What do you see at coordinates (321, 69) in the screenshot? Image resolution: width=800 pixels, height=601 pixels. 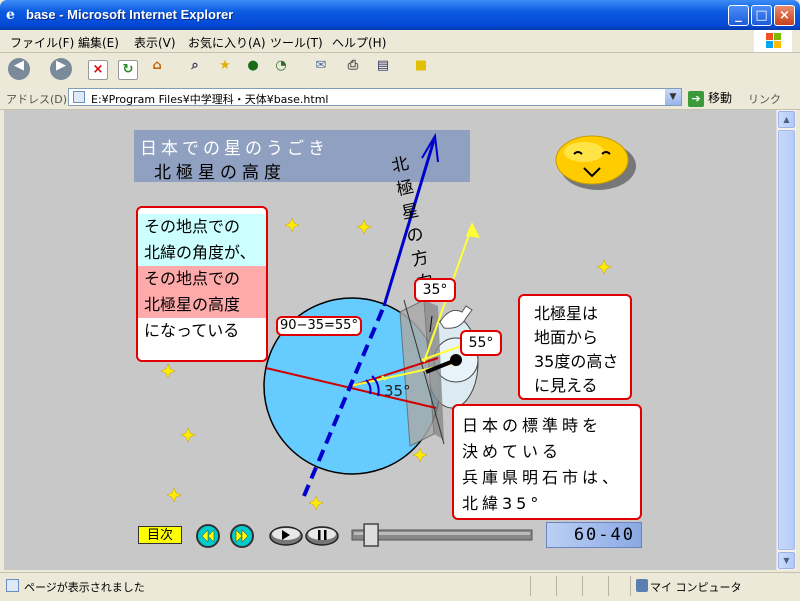 I see `mail-icon: ✉` at bounding box center [321, 69].